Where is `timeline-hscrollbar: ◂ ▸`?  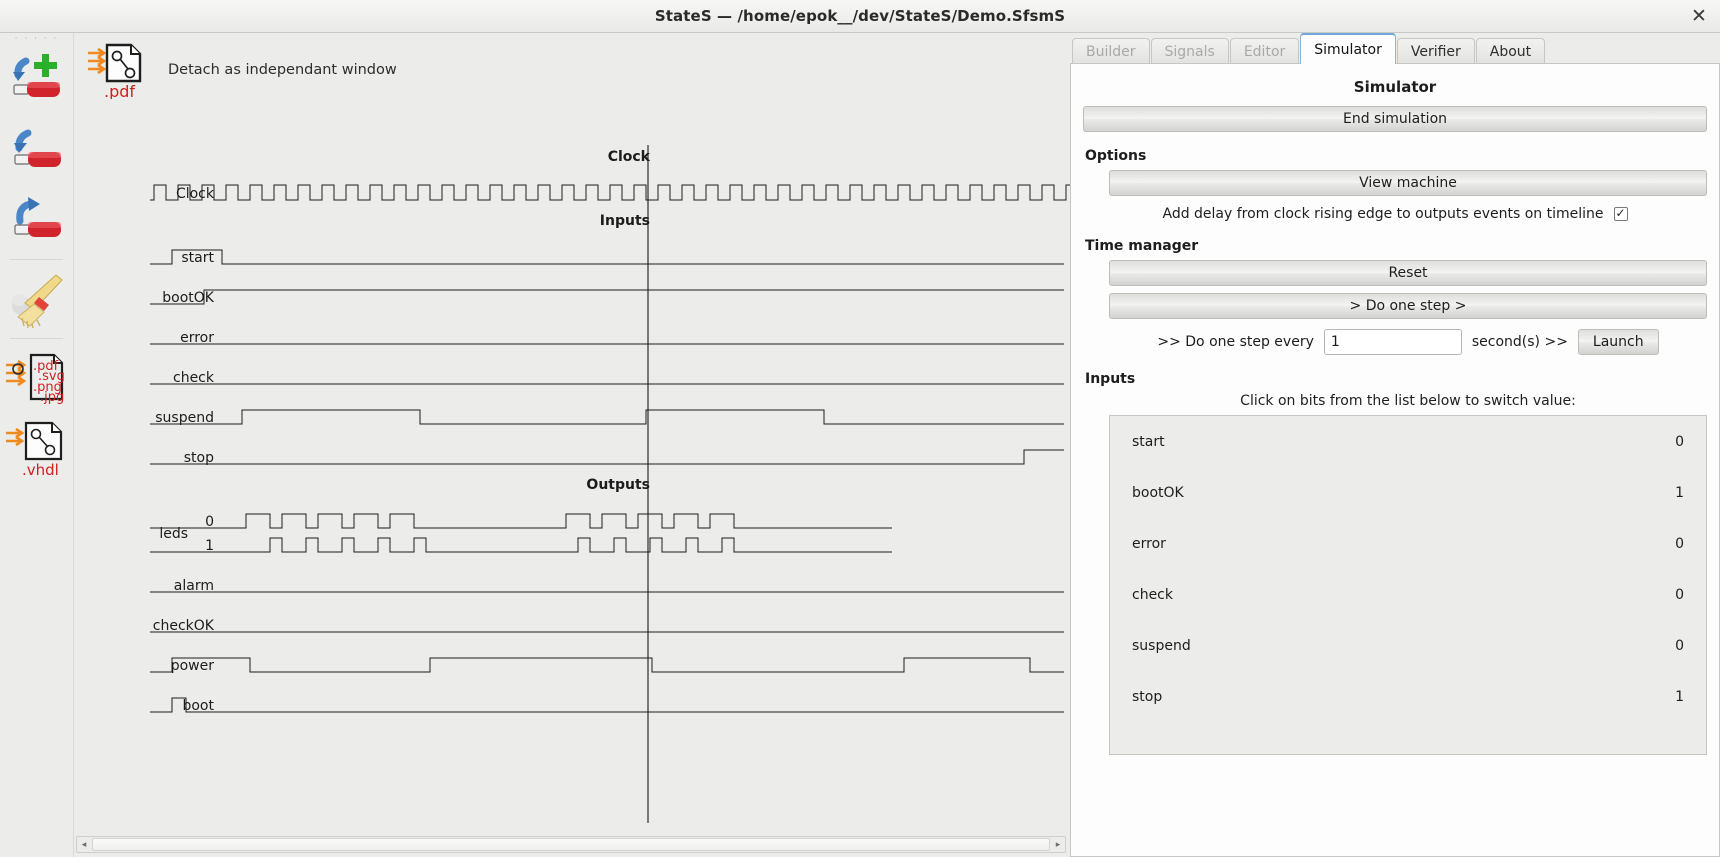
timeline-hscrollbar: ◂ ▸ is located at coordinates (571, 844).